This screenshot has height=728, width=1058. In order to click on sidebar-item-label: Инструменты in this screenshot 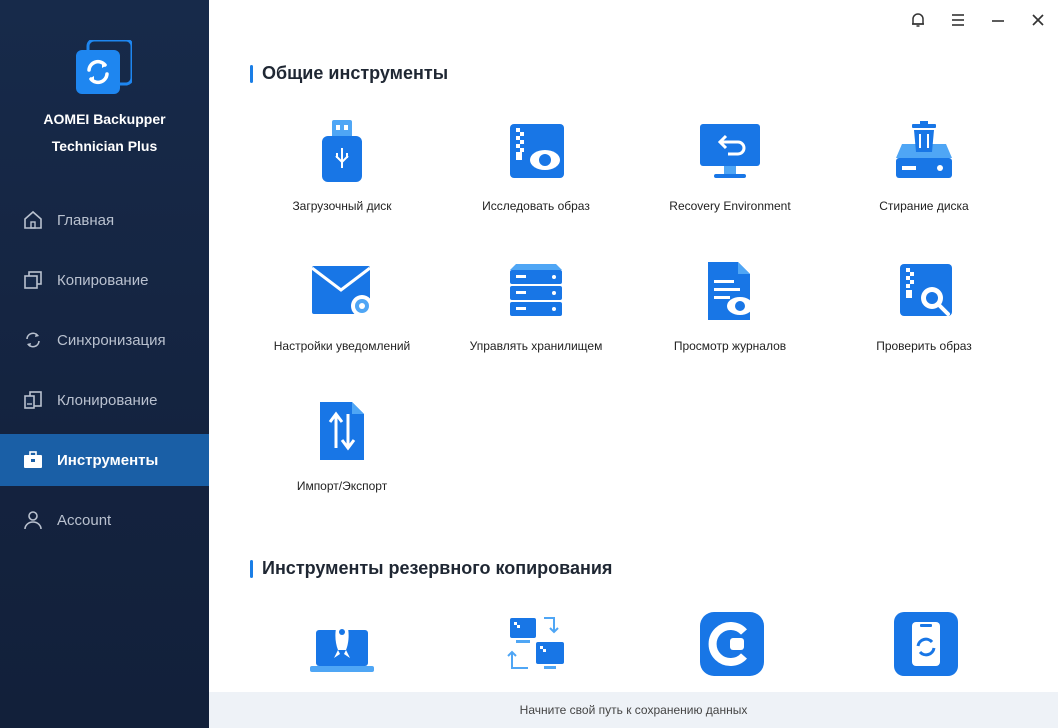, I will do `click(108, 460)`.